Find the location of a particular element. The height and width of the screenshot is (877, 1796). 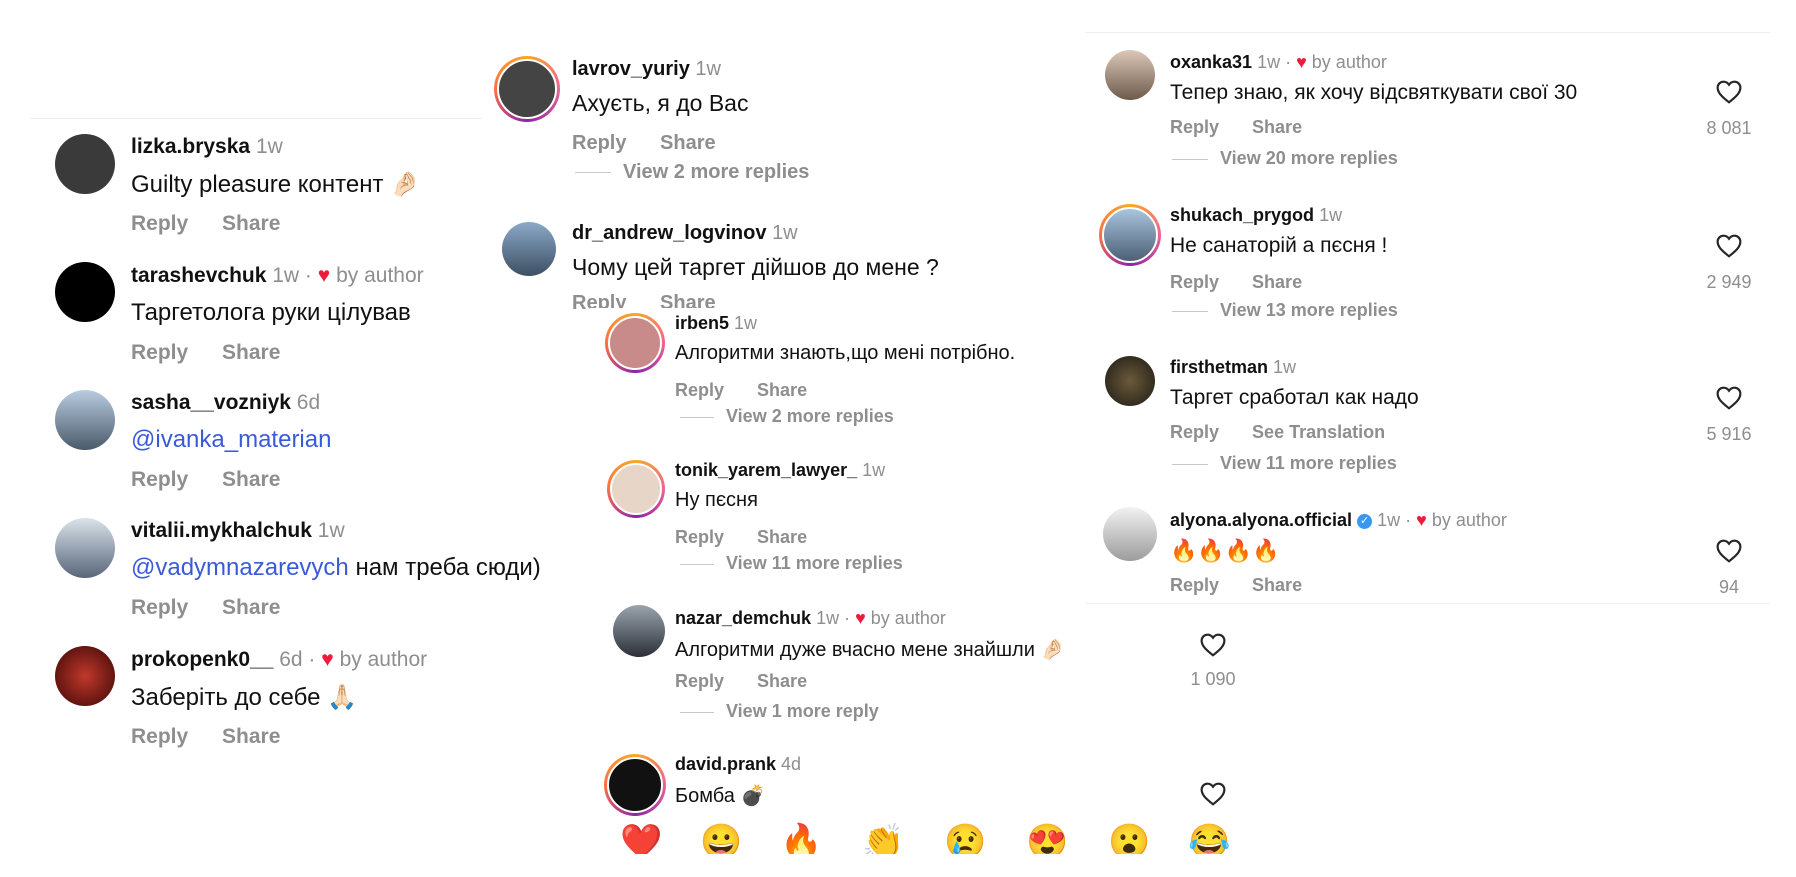

username: lavrov_yuriy is located at coordinates (631, 69).